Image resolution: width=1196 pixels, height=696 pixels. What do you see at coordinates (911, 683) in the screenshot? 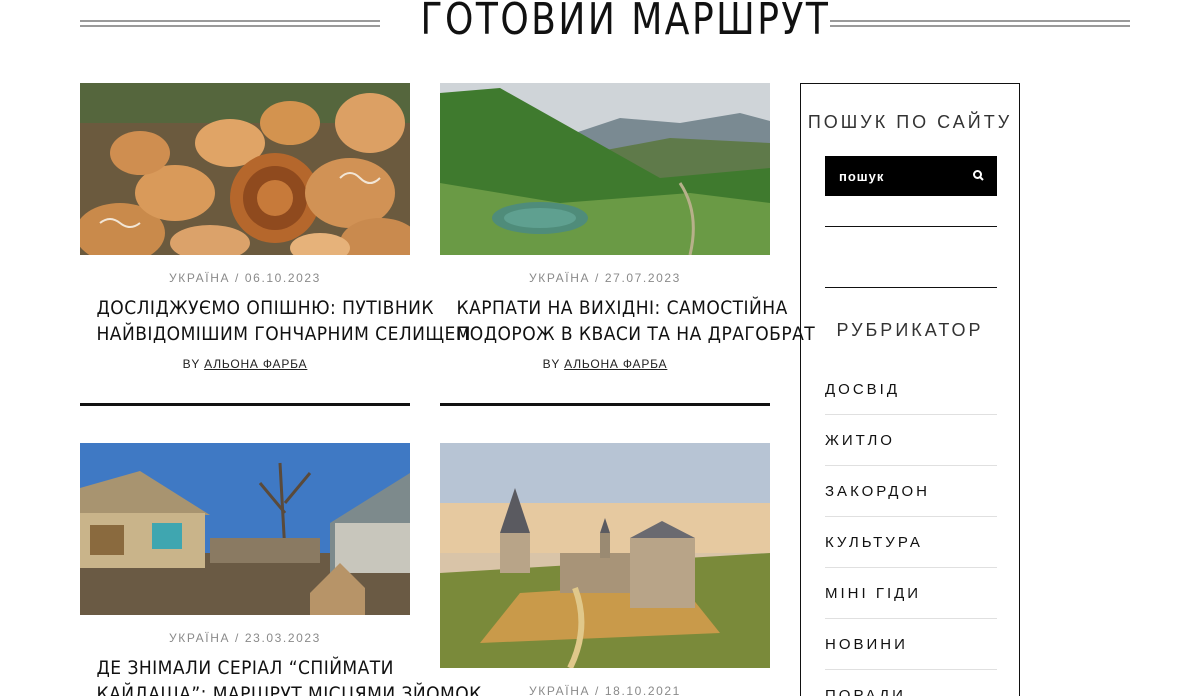
I see `category-item: ПОРАДИ` at bounding box center [911, 683].